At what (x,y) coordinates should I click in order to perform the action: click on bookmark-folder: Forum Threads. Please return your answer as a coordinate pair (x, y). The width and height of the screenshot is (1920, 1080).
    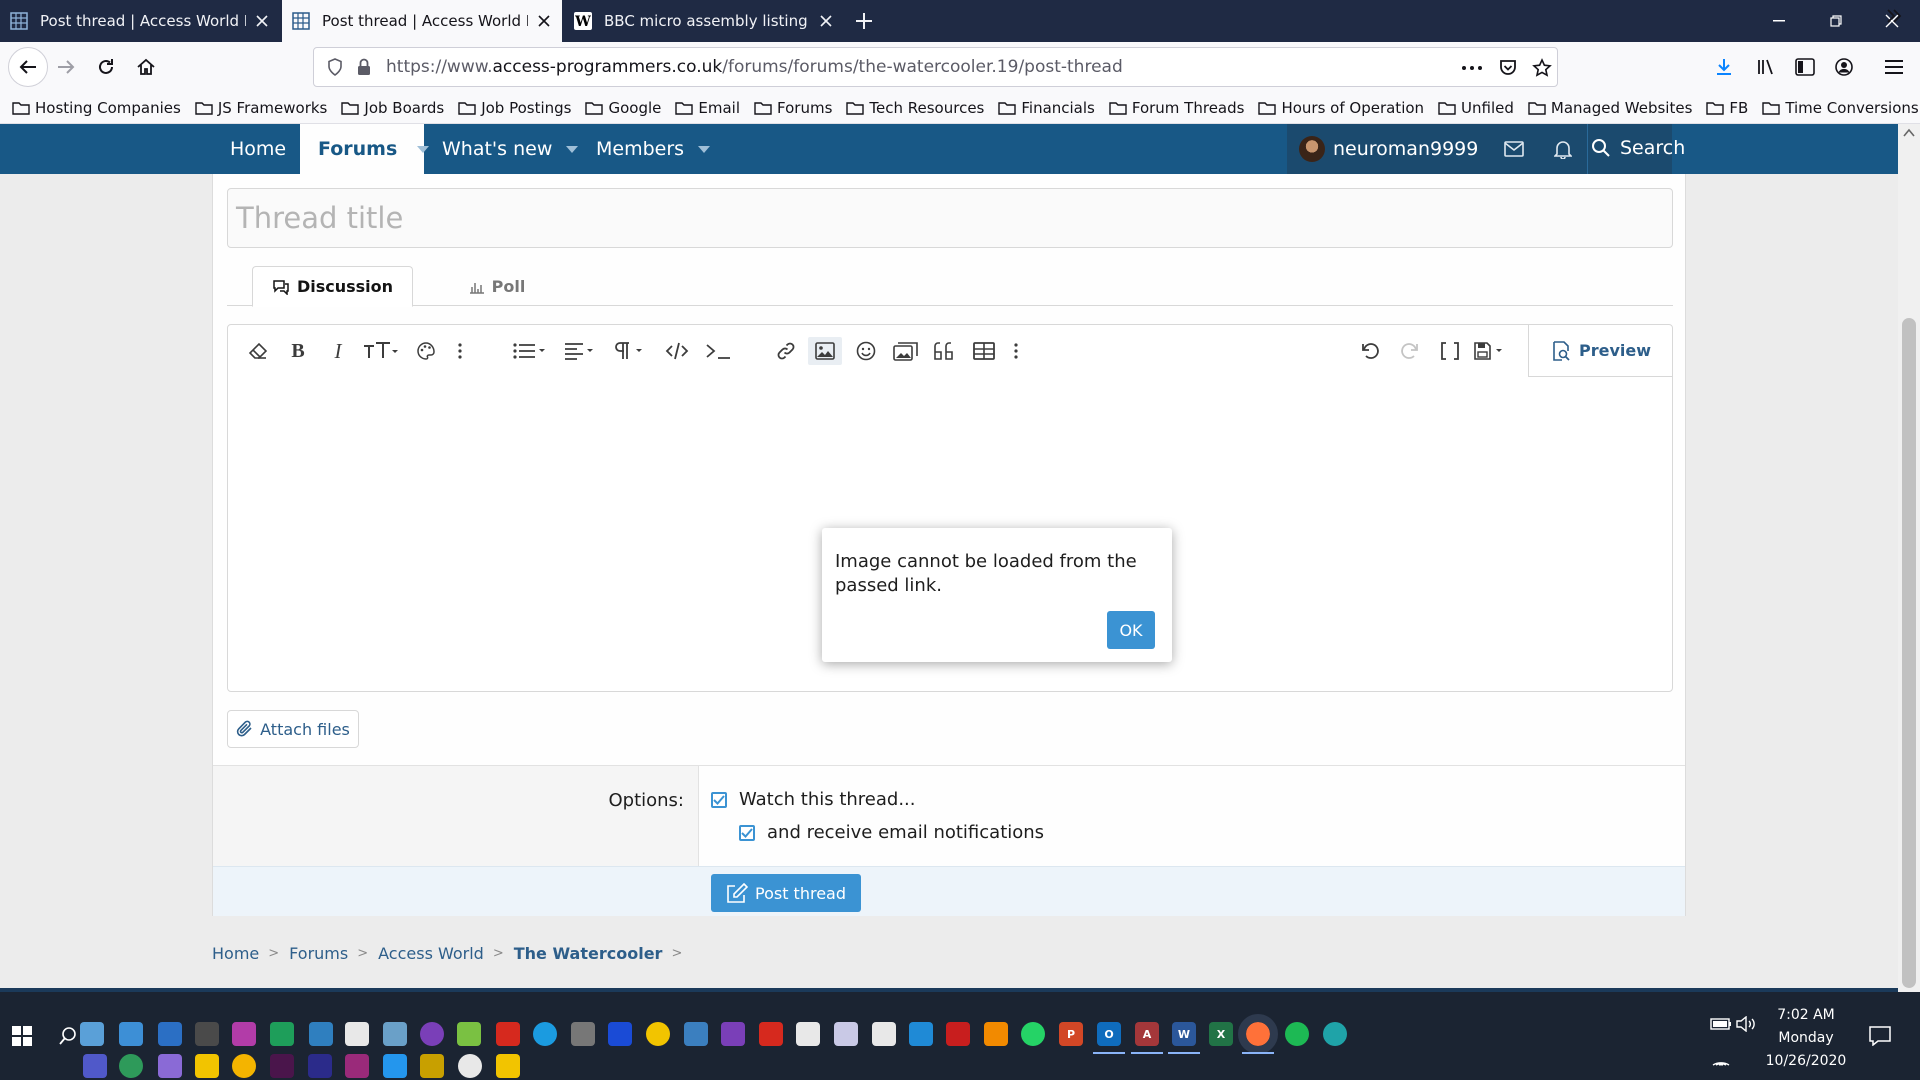
    Looking at the image, I should click on (1176, 108).